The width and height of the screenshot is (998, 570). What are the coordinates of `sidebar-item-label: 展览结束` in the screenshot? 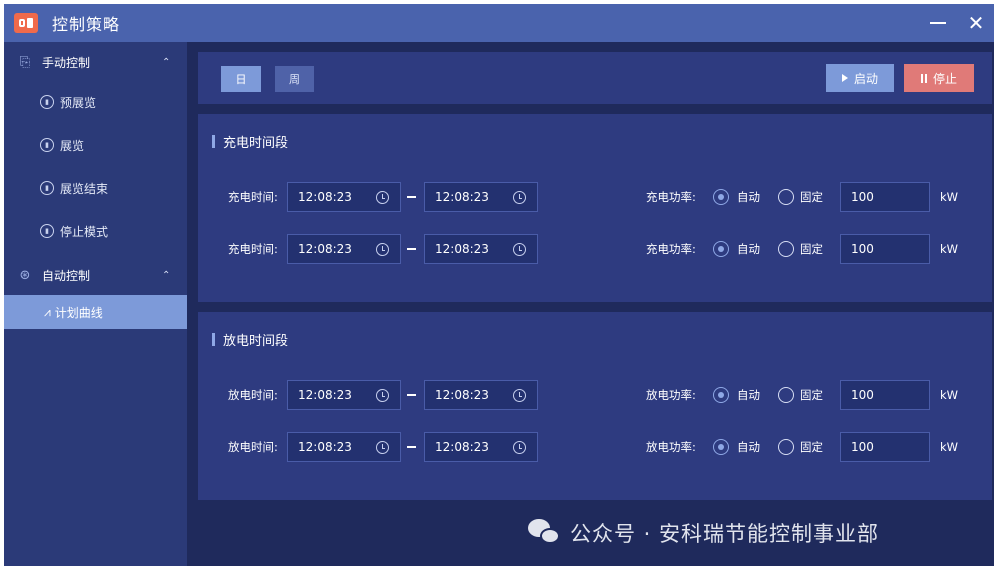 It's located at (84, 188).